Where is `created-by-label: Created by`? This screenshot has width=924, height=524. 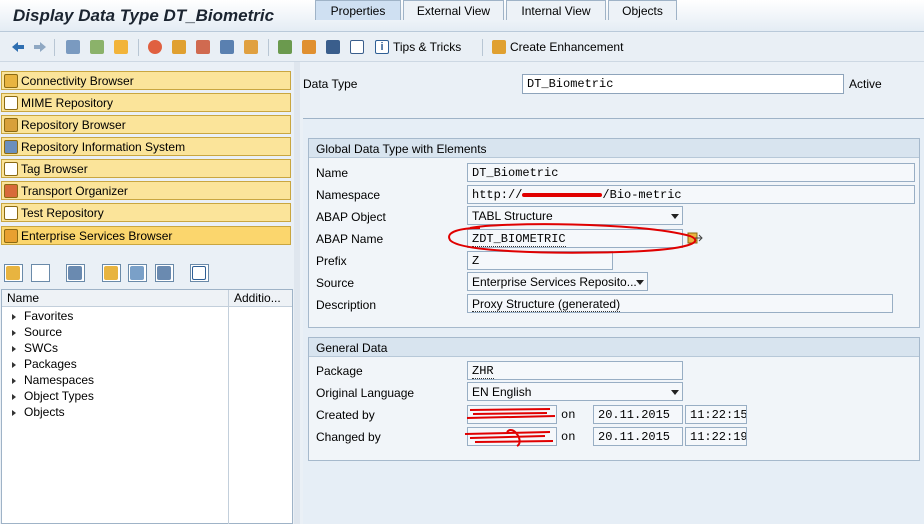 created-by-label: Created by is located at coordinates (345, 415).